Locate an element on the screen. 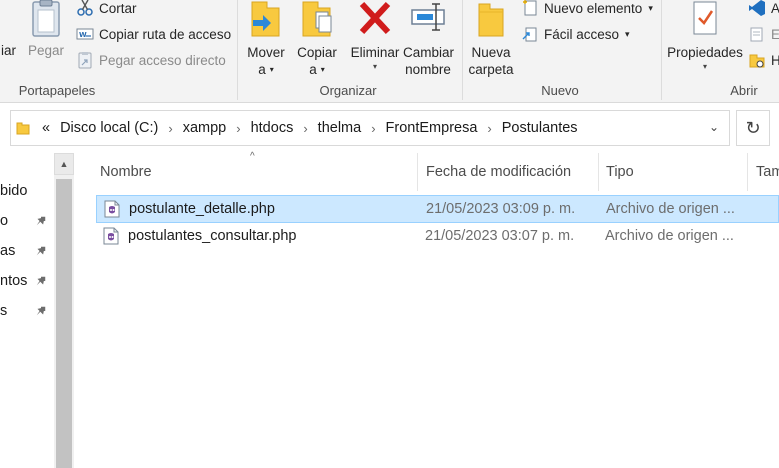 The image size is (779, 468). breadcrumb-xampp: xampp is located at coordinates (205, 128).